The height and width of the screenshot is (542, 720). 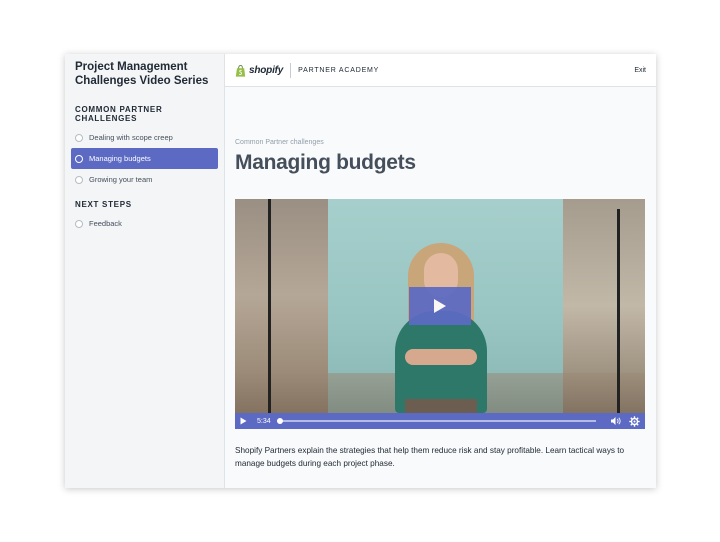 What do you see at coordinates (266, 70) in the screenshot?
I see `logo-text: shopify` at bounding box center [266, 70].